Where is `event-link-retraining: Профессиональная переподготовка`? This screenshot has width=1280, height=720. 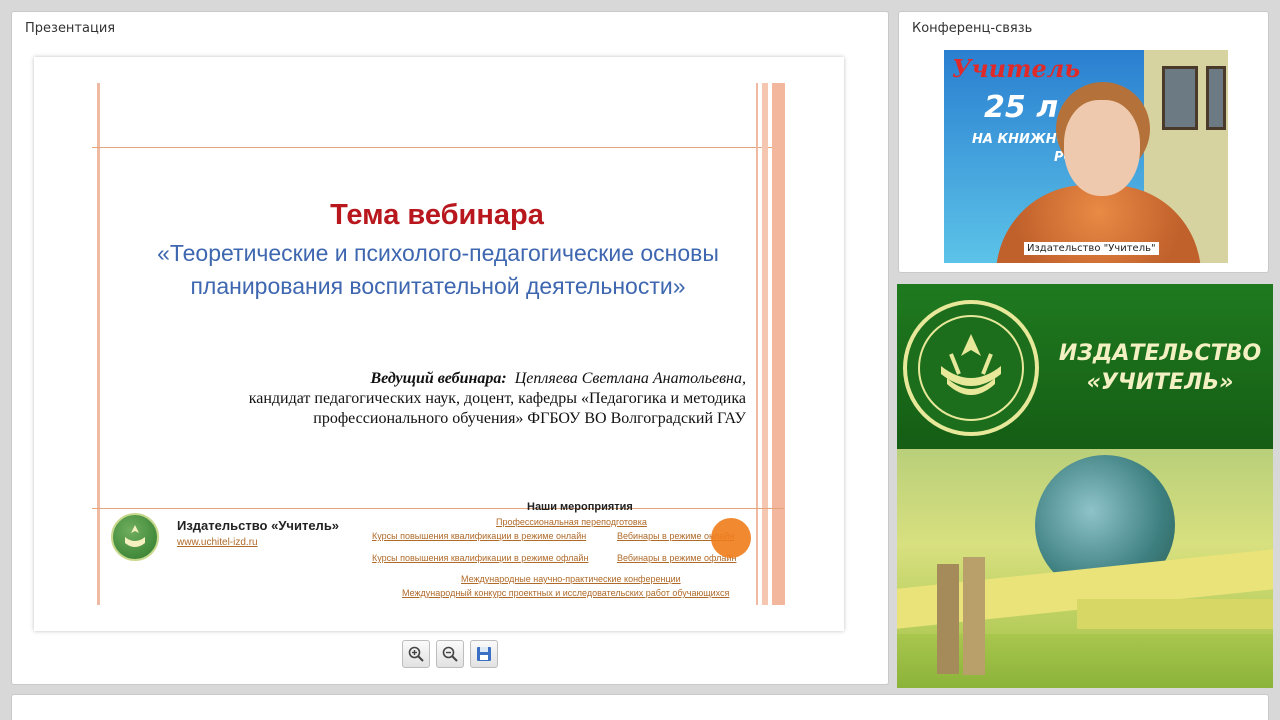
event-link-retraining: Профессиональная переподготовка is located at coordinates (571, 522).